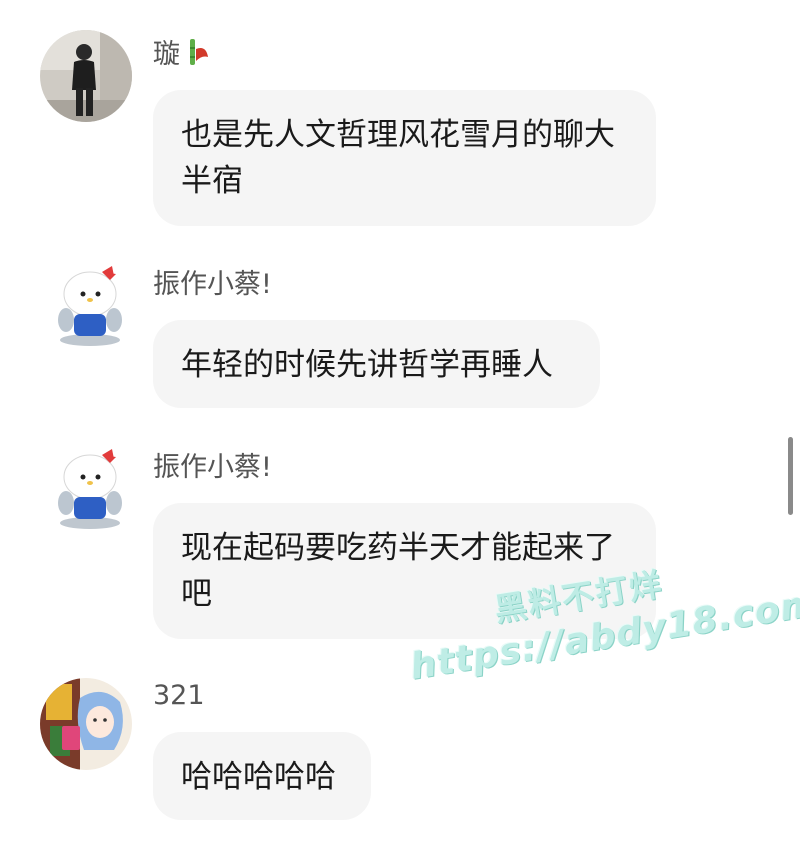 The image size is (800, 860). I want to click on comment-bubble: 现在起码要吃药半天才能起来了吧, so click(404, 571).